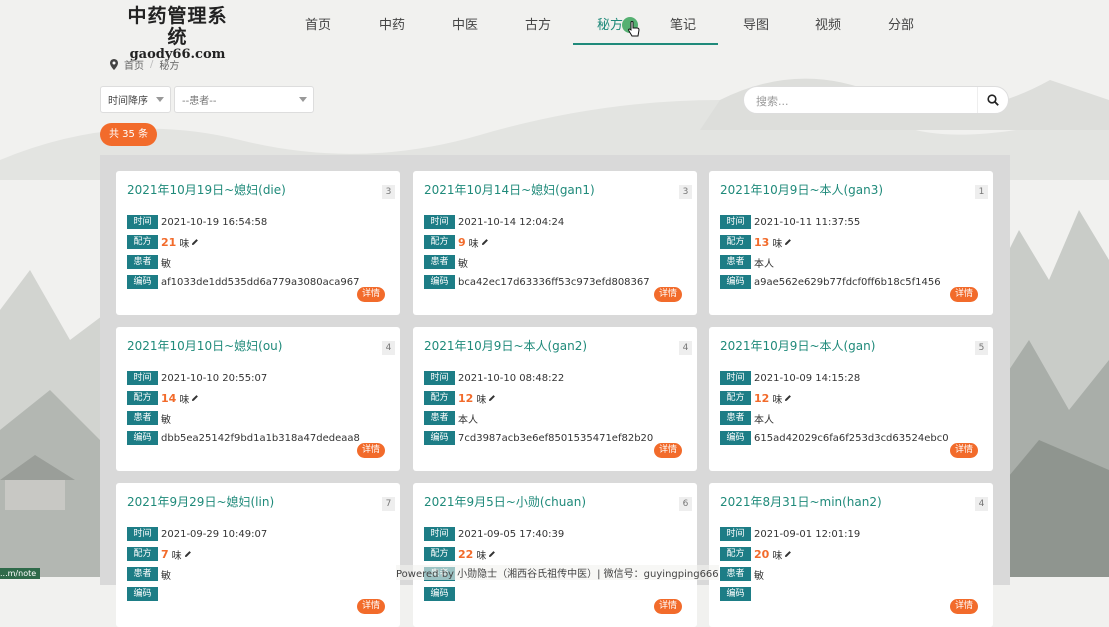  What do you see at coordinates (204, 345) in the screenshot?
I see `card-title: 2021年10月10日~媳妇(ou)` at bounding box center [204, 345].